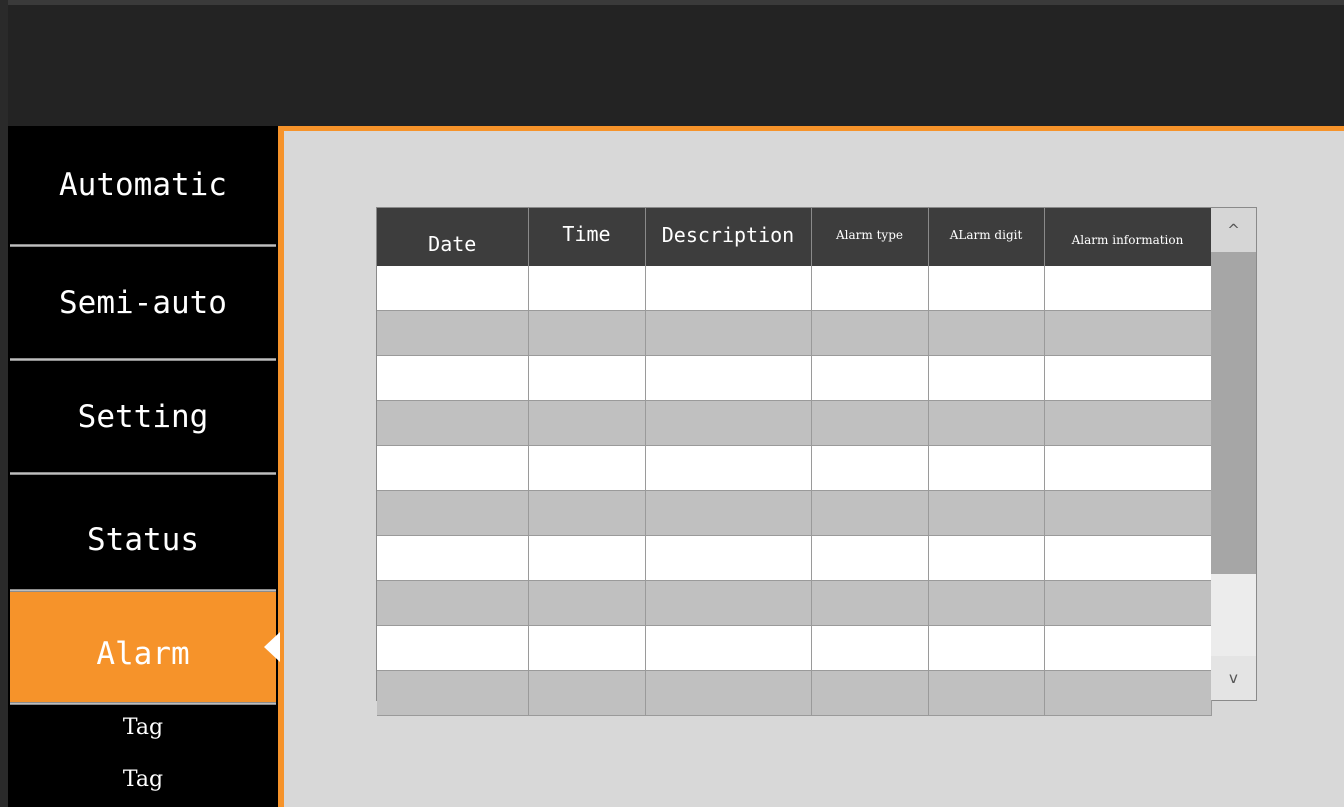  I want to click on left-frame, so click(4, 403).